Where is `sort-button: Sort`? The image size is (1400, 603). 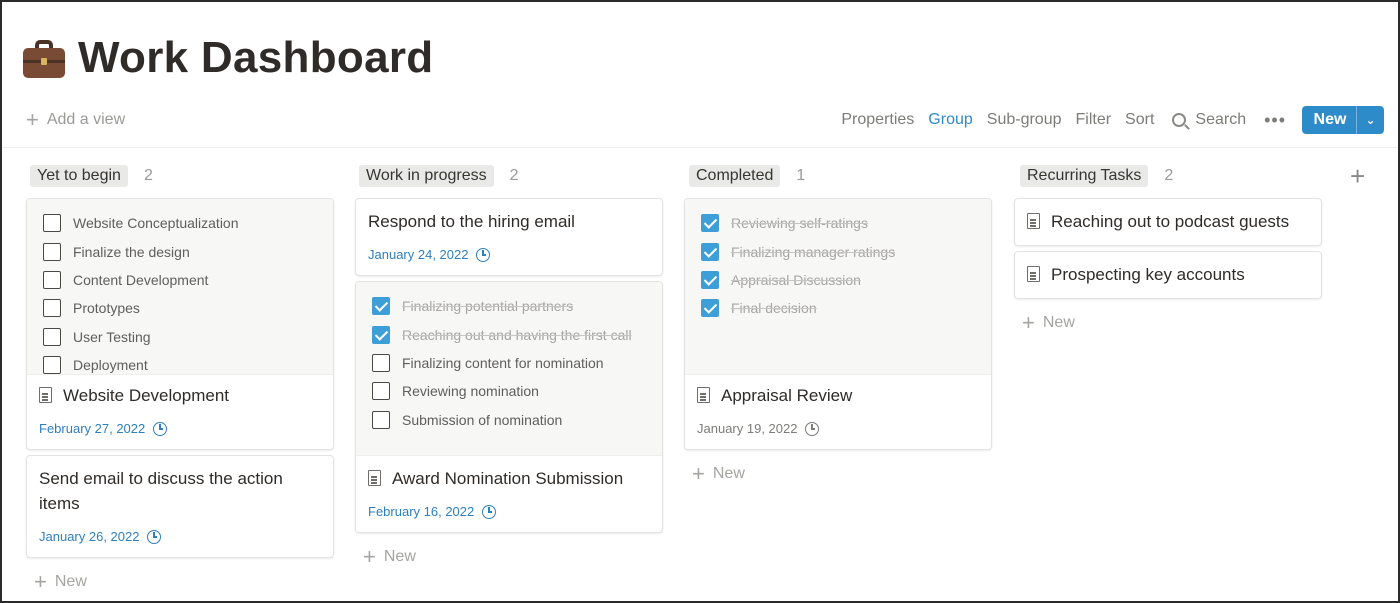 sort-button: Sort is located at coordinates (1139, 120).